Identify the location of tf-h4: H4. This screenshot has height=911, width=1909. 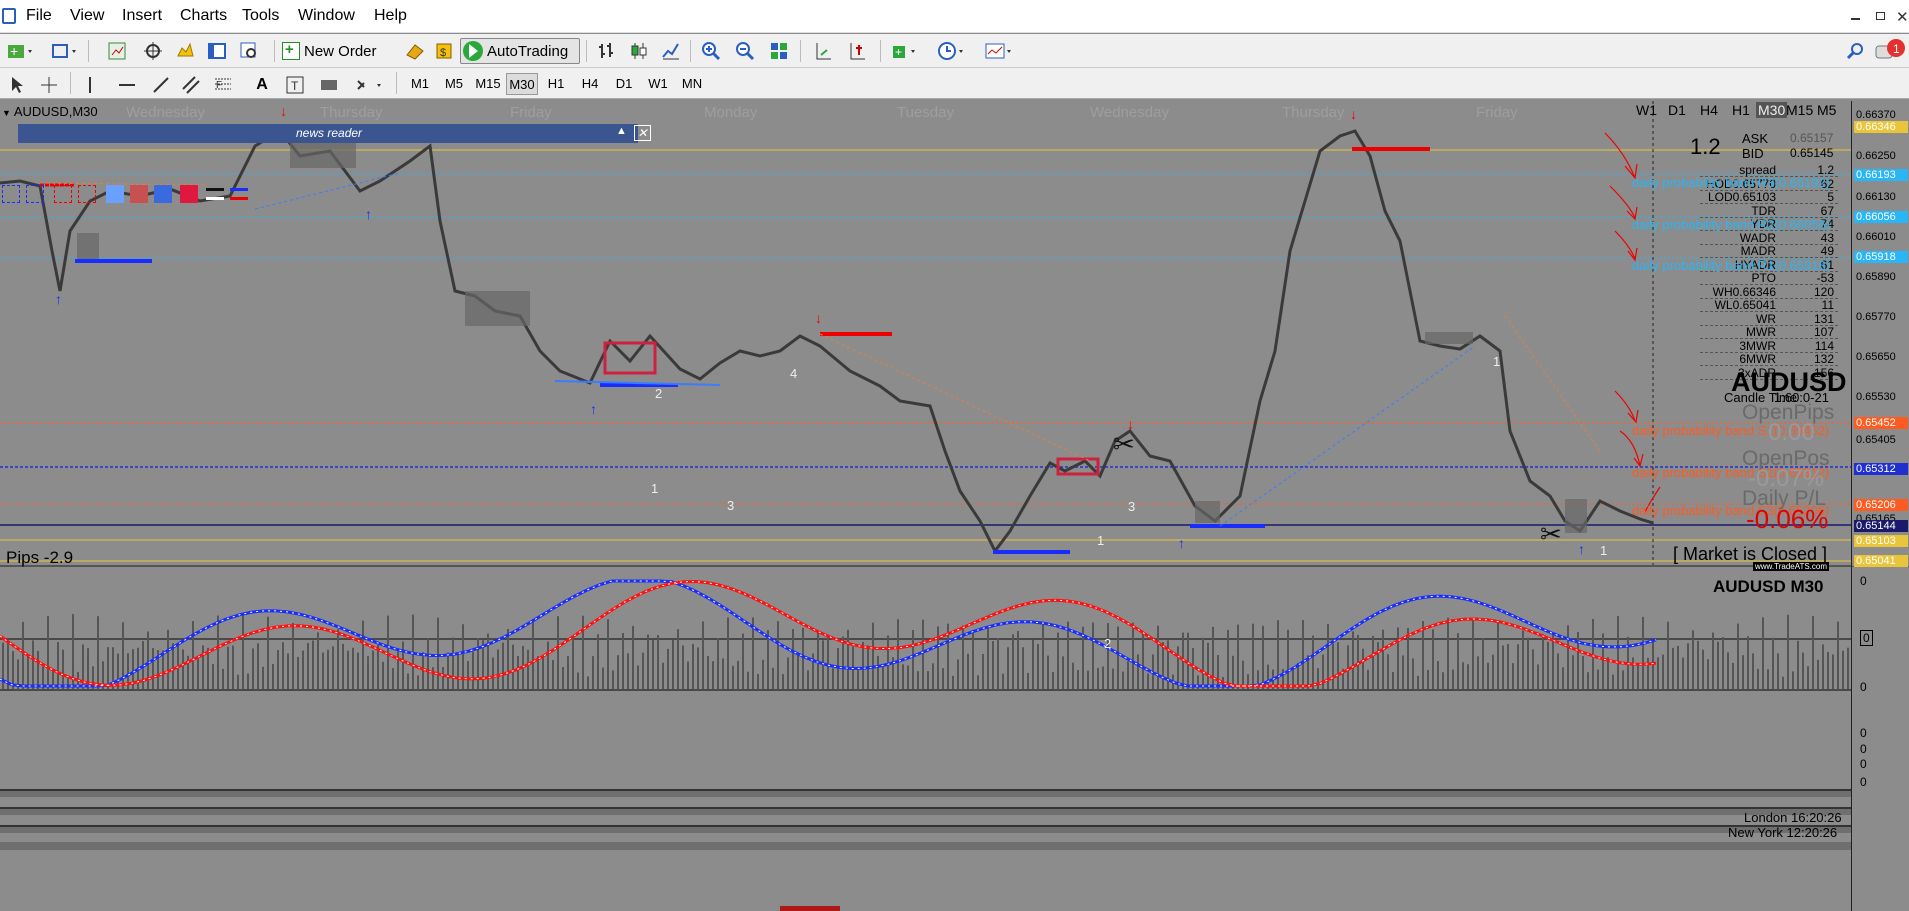
(1709, 110).